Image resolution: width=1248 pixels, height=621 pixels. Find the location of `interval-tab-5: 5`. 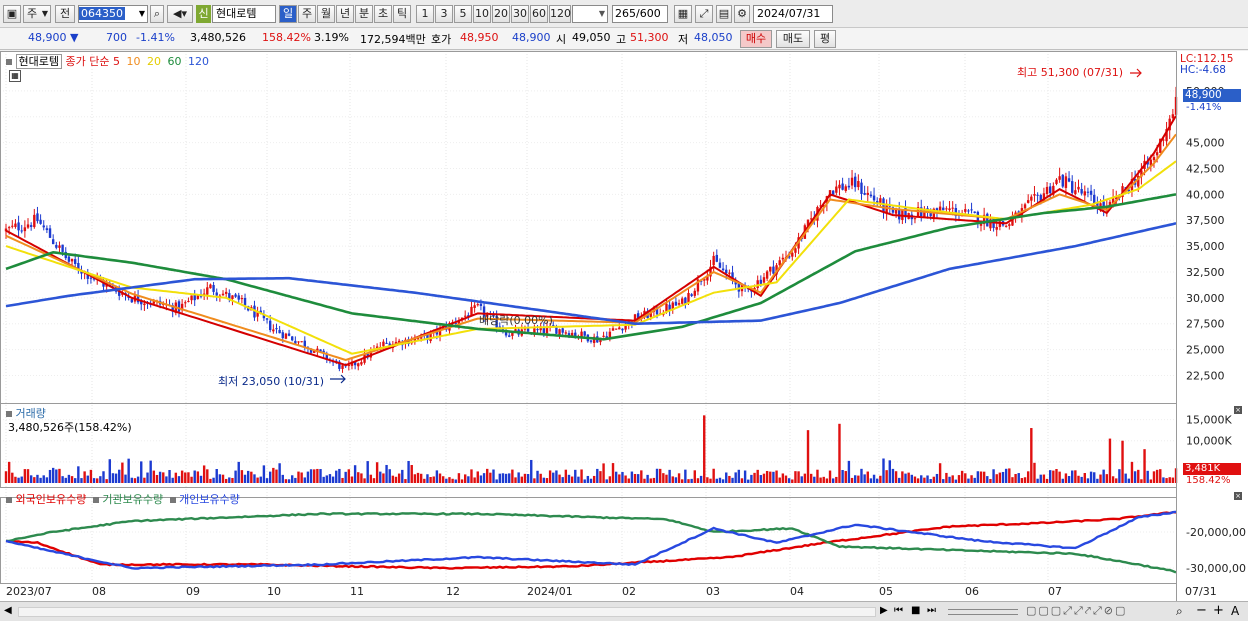

interval-tab-5: 5 is located at coordinates (463, 14).